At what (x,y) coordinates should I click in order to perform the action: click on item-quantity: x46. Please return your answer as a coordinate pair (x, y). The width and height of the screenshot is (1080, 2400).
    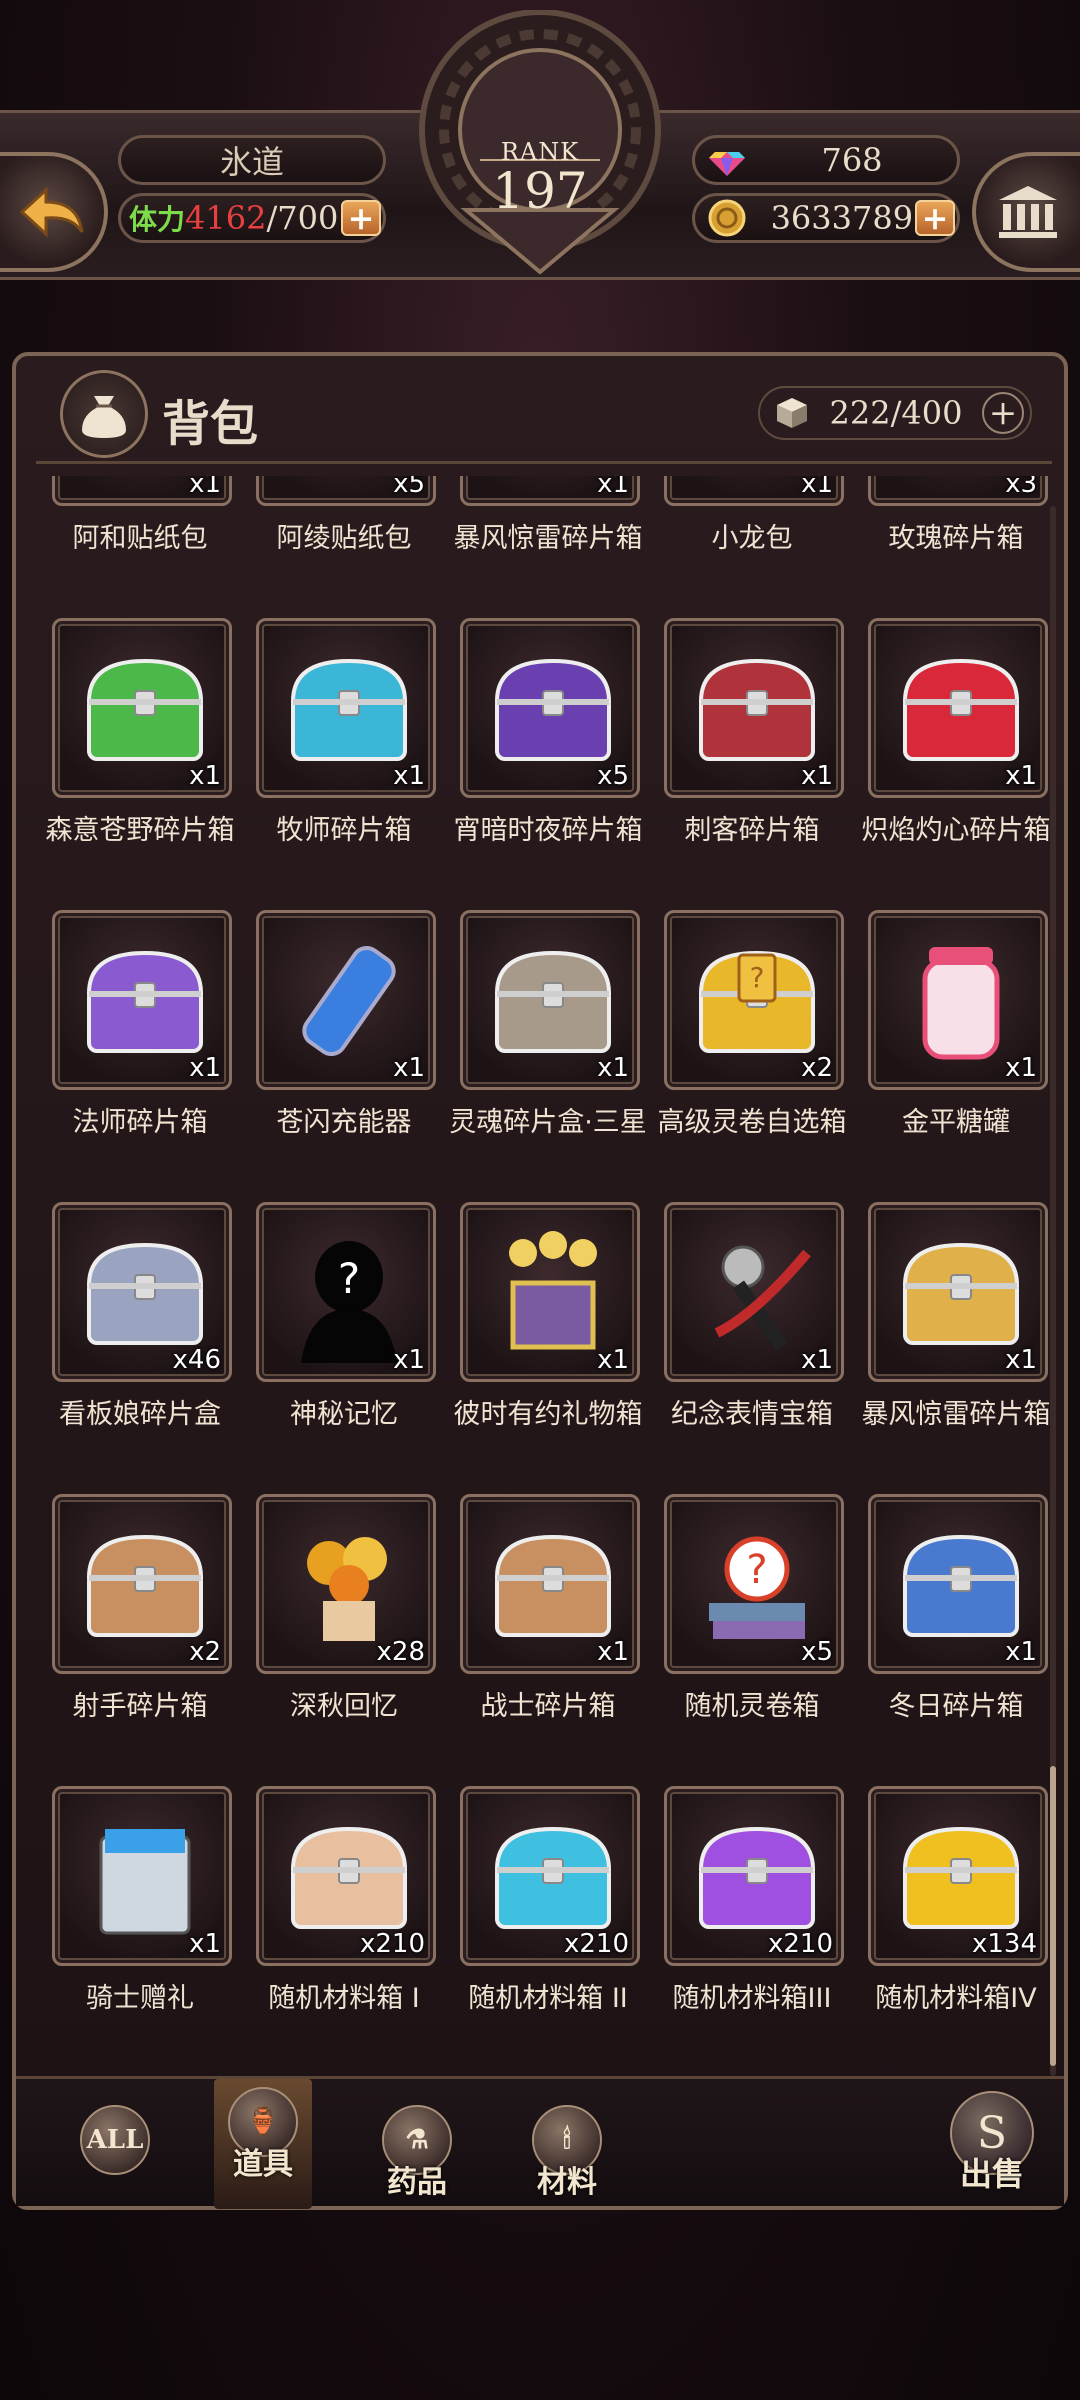
    Looking at the image, I should click on (196, 1360).